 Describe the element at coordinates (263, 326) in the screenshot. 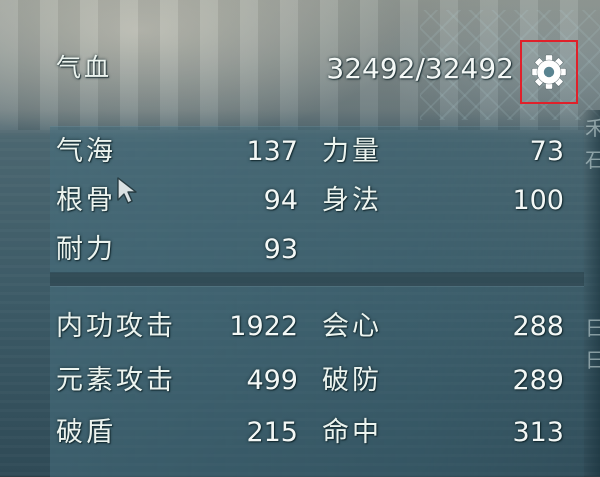

I see `stat-value: 1922` at that location.